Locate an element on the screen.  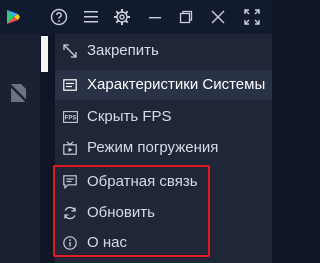
restore-icon is located at coordinates (186, 17).